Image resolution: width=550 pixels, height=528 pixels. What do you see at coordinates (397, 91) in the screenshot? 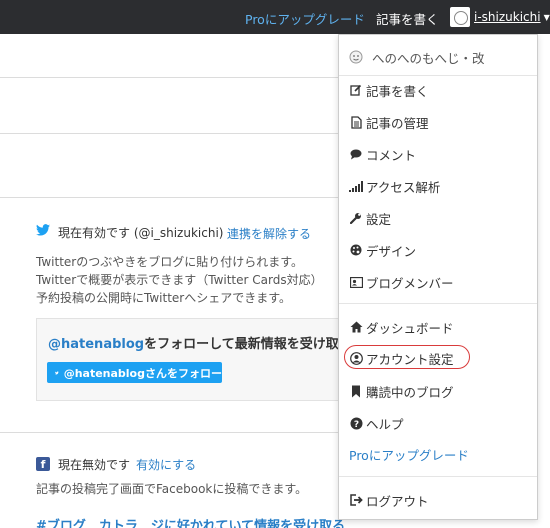
I see `menu-item-label: 記事を書く` at bounding box center [397, 91].